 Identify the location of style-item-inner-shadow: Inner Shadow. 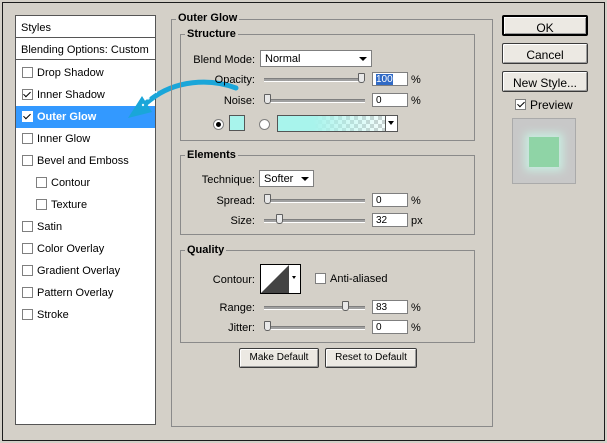
(85, 95).